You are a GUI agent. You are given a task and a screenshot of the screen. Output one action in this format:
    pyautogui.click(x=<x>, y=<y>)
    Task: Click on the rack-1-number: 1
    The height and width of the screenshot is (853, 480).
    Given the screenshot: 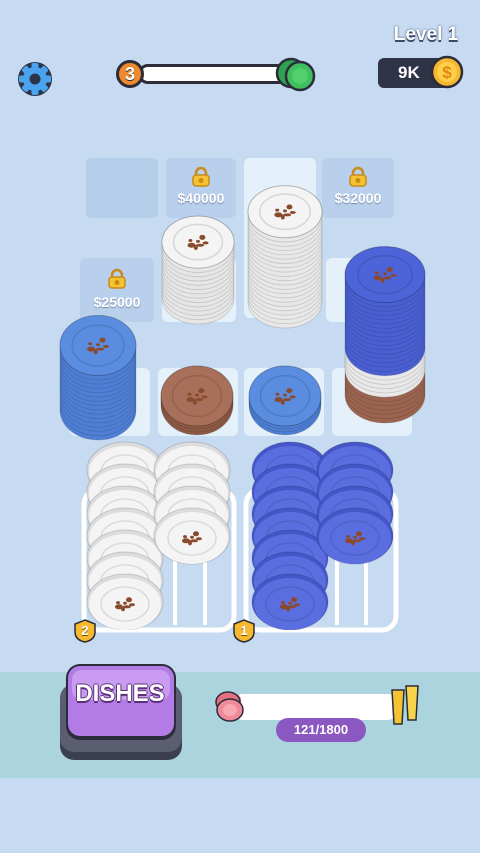 What is the action you would take?
    pyautogui.click(x=244, y=631)
    